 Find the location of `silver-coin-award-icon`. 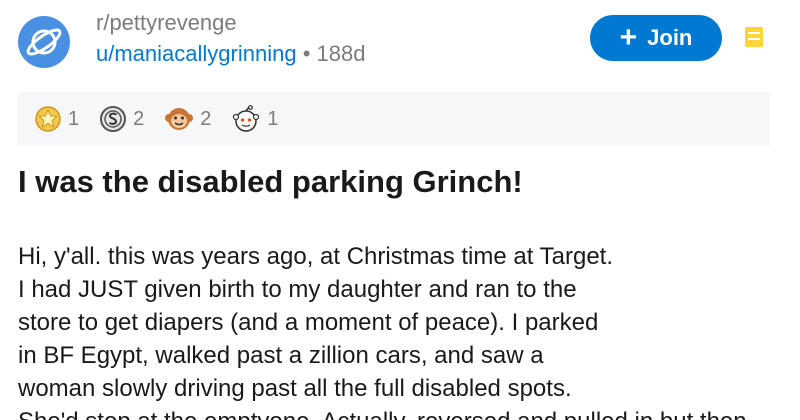

silver-coin-award-icon is located at coordinates (113, 119).